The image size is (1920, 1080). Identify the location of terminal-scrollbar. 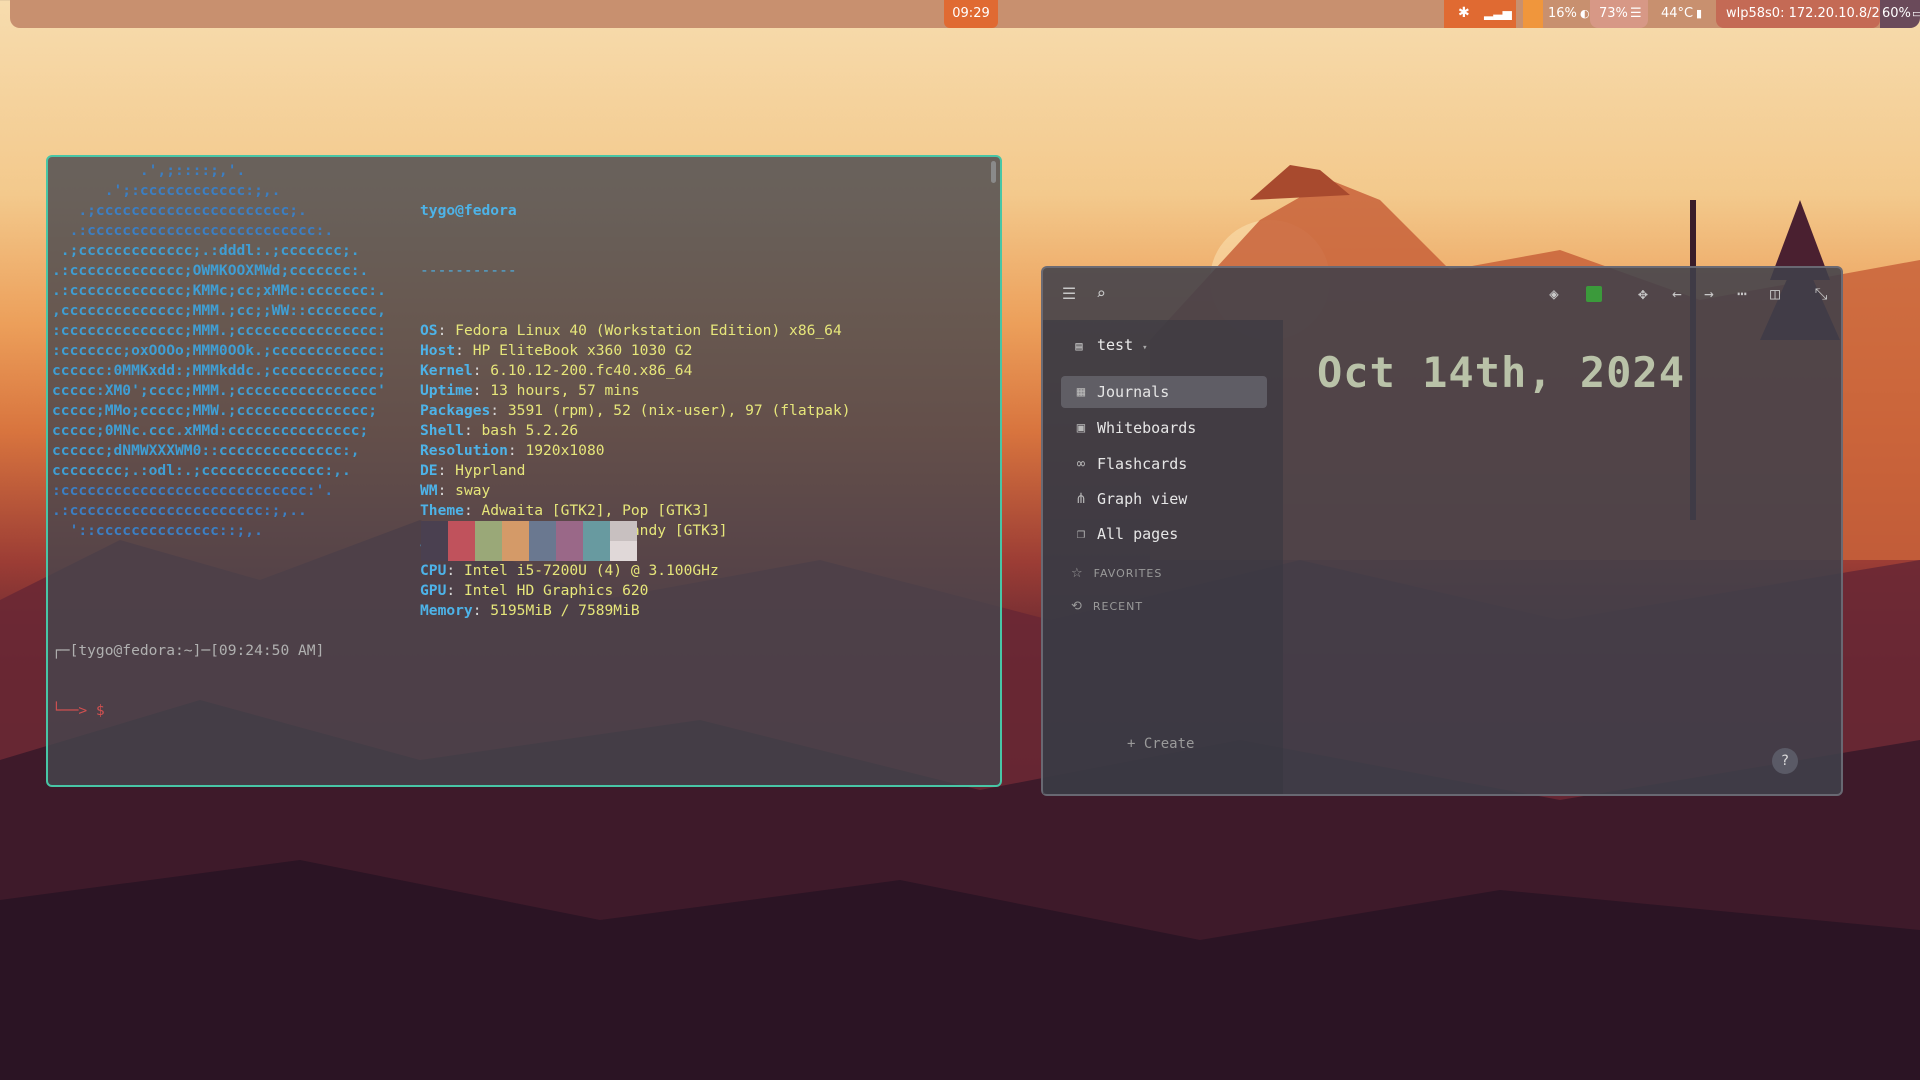
(993, 172).